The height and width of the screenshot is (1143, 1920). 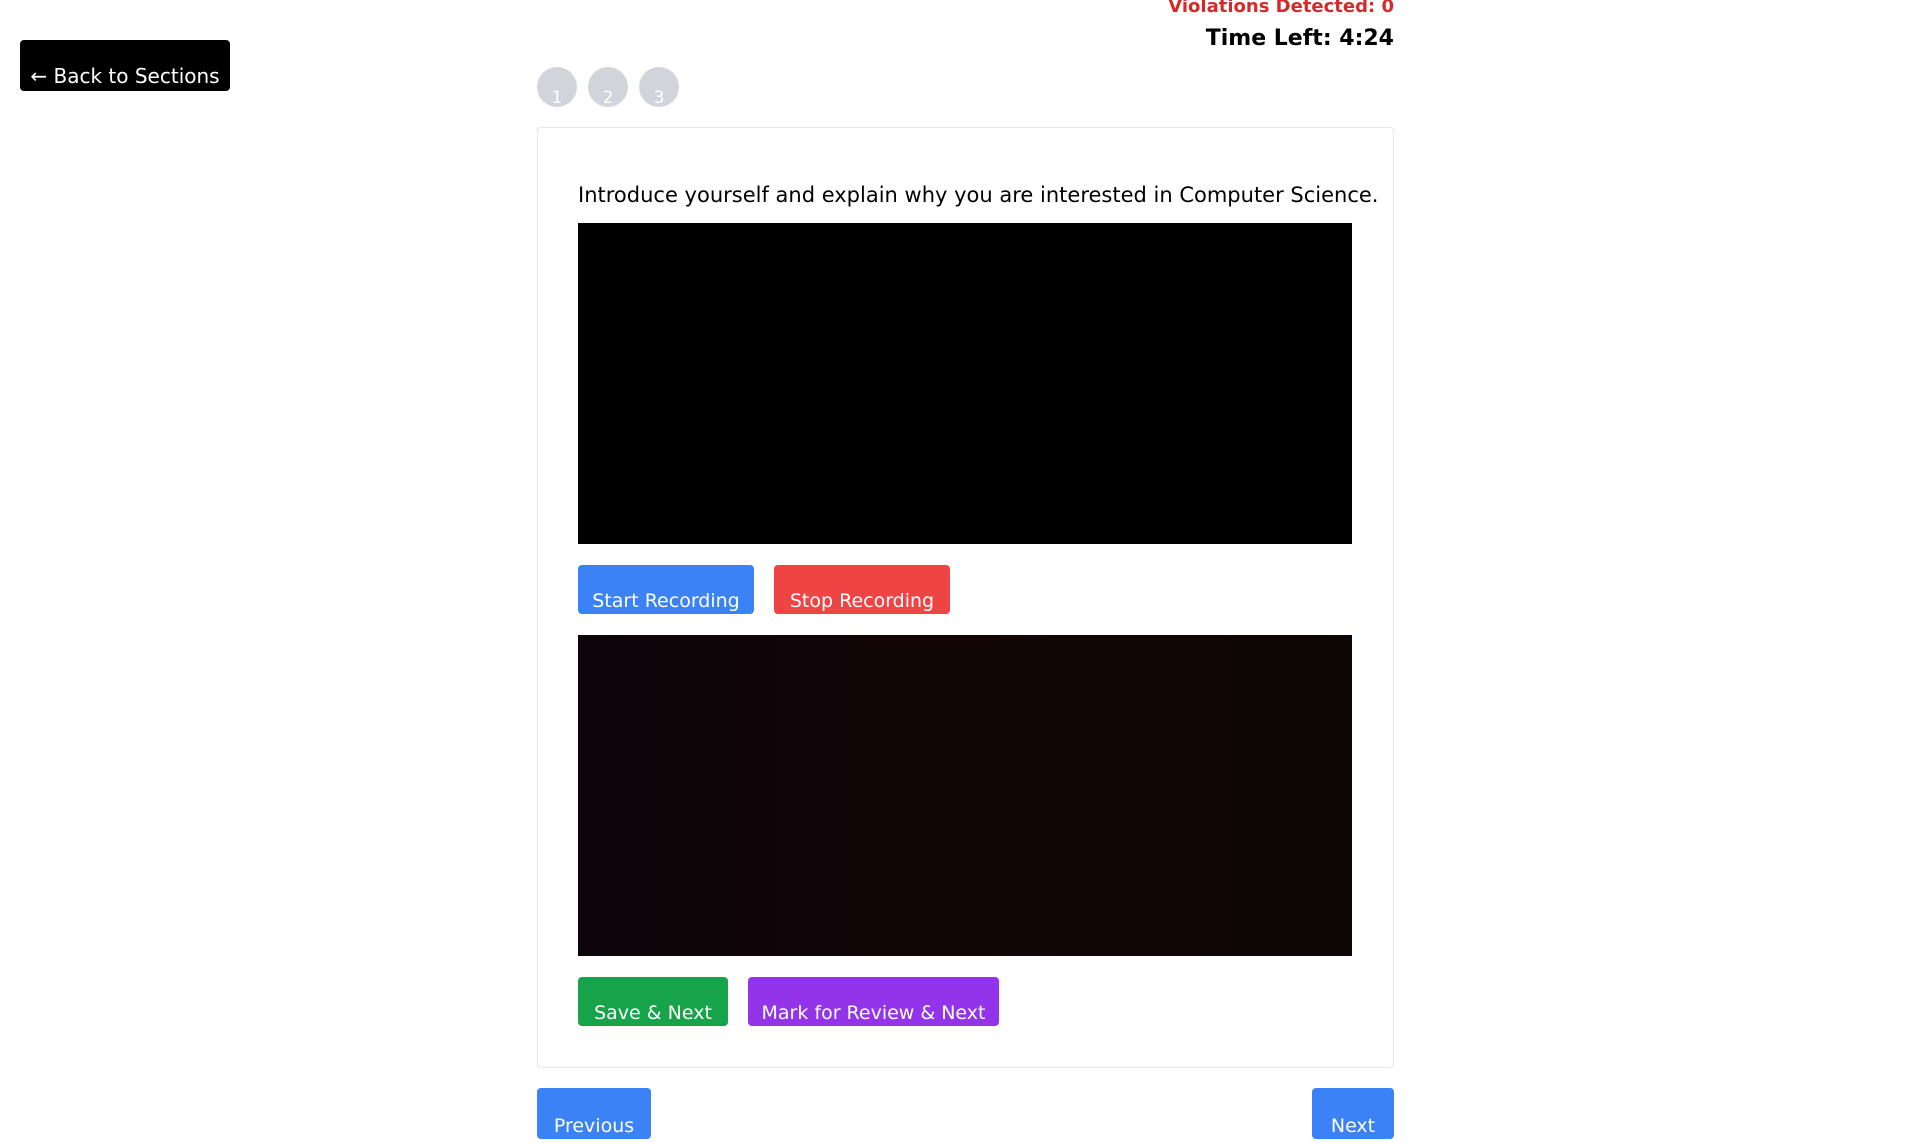 What do you see at coordinates (557, 87) in the screenshot?
I see `question-nav-item: 1` at bounding box center [557, 87].